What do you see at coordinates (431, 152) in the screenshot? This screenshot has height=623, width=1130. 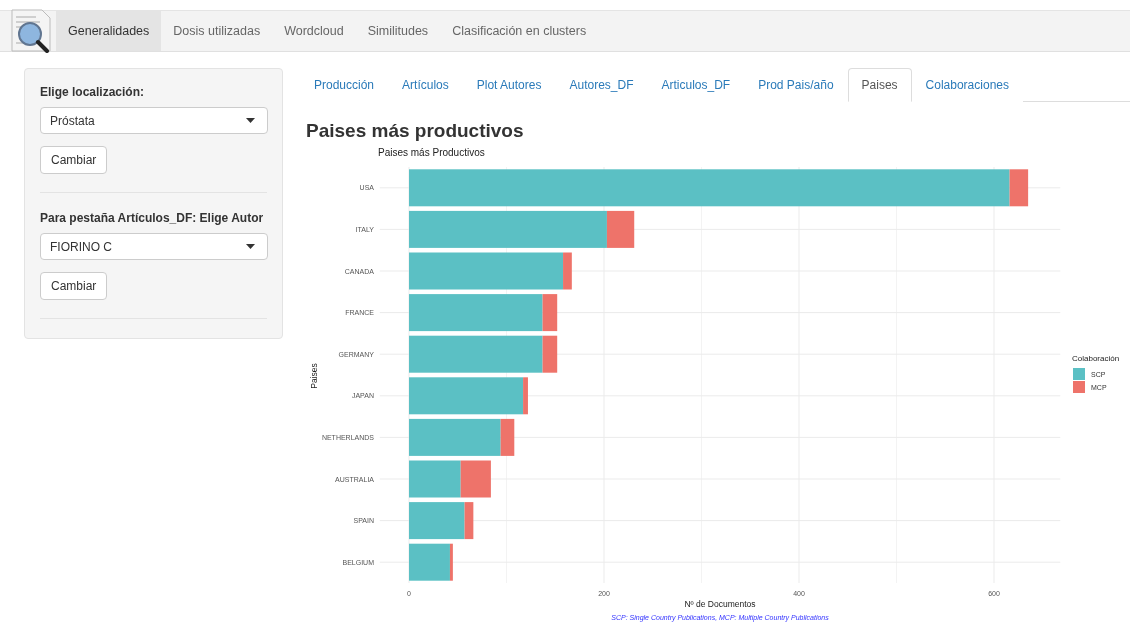 I see `chart-title: Paises más Productivos` at bounding box center [431, 152].